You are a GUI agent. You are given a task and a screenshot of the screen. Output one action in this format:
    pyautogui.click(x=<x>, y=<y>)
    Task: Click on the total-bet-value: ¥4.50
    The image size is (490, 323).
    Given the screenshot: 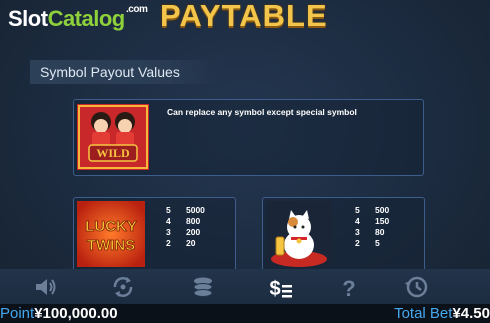 What is the action you would take?
    pyautogui.click(x=471, y=313)
    